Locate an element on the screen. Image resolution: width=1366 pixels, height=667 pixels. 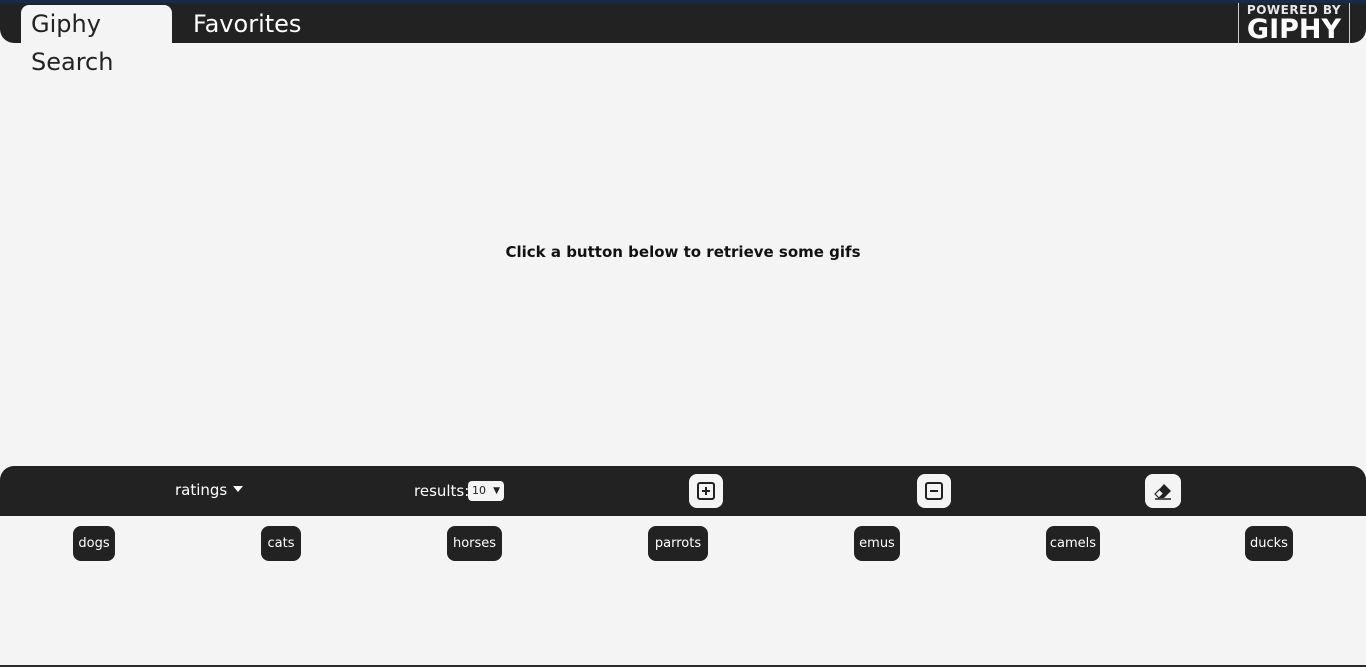
tab-favorites: Favorites is located at coordinates (243, 24).